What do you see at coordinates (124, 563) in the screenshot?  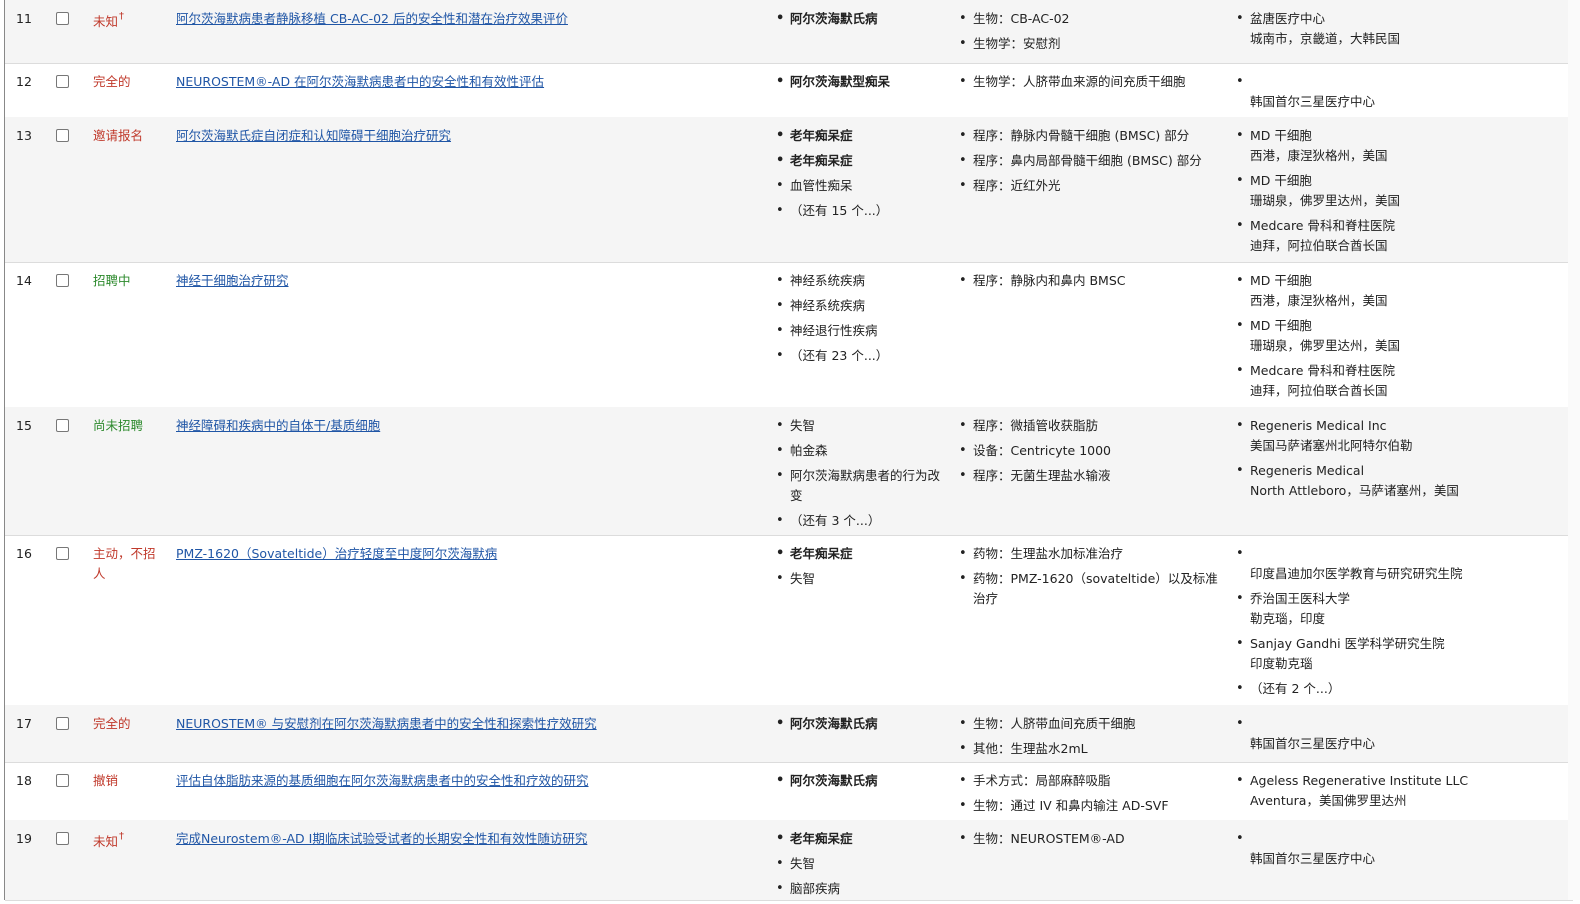 I see `status-text: 主动，不招人` at bounding box center [124, 563].